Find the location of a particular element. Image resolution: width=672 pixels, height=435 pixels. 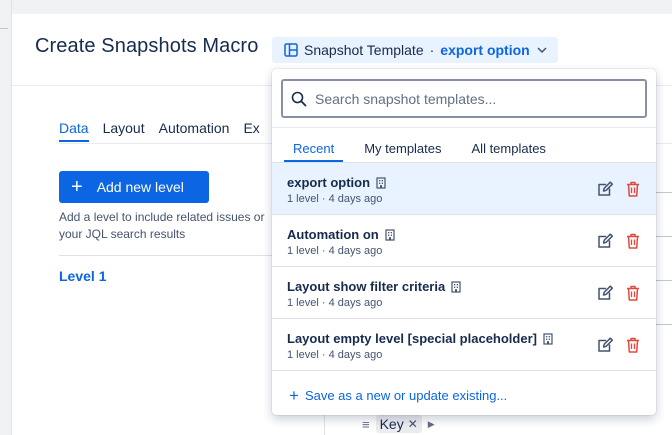

template-filter-tabs: Recent My templates All templates is located at coordinates (425, 151).